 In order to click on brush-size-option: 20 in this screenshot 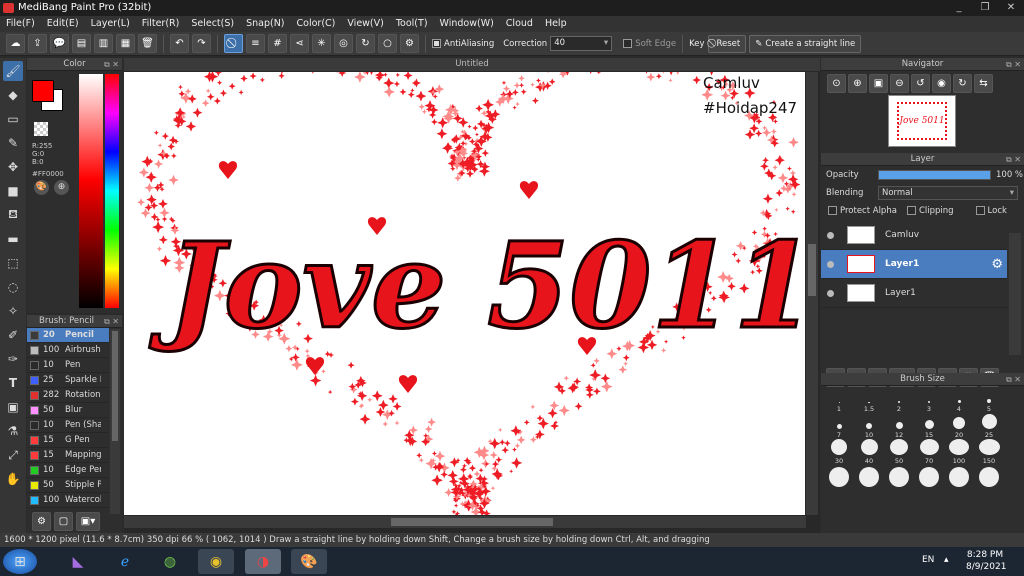, I will do `click(959, 426)`.